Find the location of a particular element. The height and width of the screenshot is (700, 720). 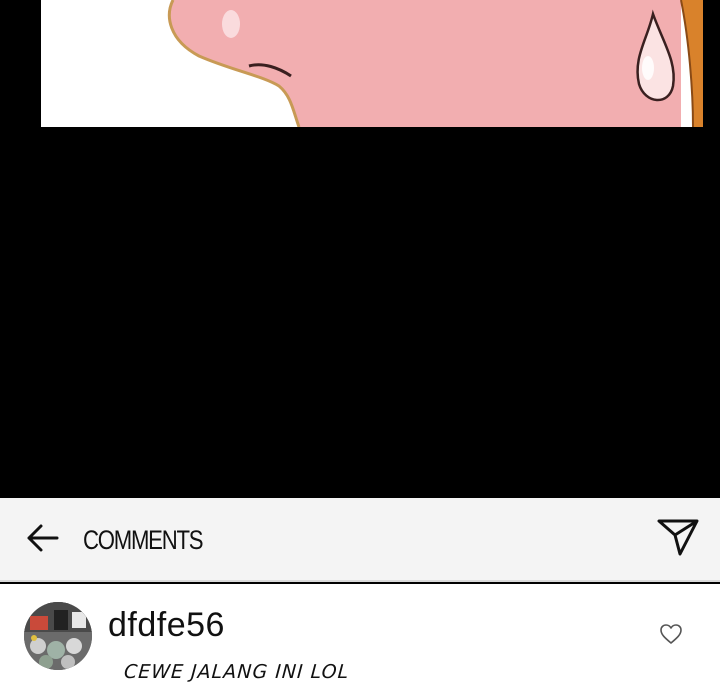

comments-title: COMMENTS is located at coordinates (143, 540).